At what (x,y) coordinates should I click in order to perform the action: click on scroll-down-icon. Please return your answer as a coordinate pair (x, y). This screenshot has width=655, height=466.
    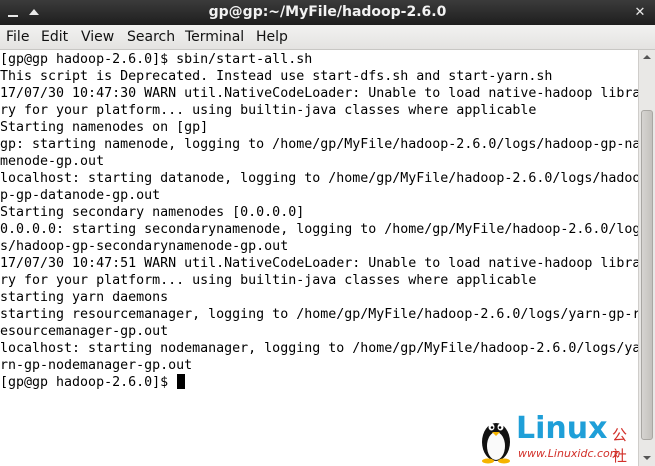
    Looking at the image, I should click on (647, 458).